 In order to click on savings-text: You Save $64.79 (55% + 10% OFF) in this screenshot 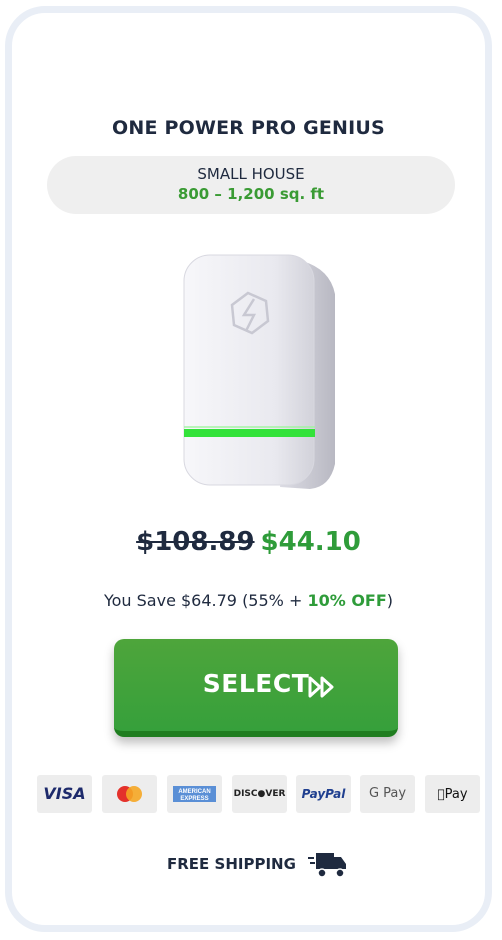, I will do `click(248, 600)`.